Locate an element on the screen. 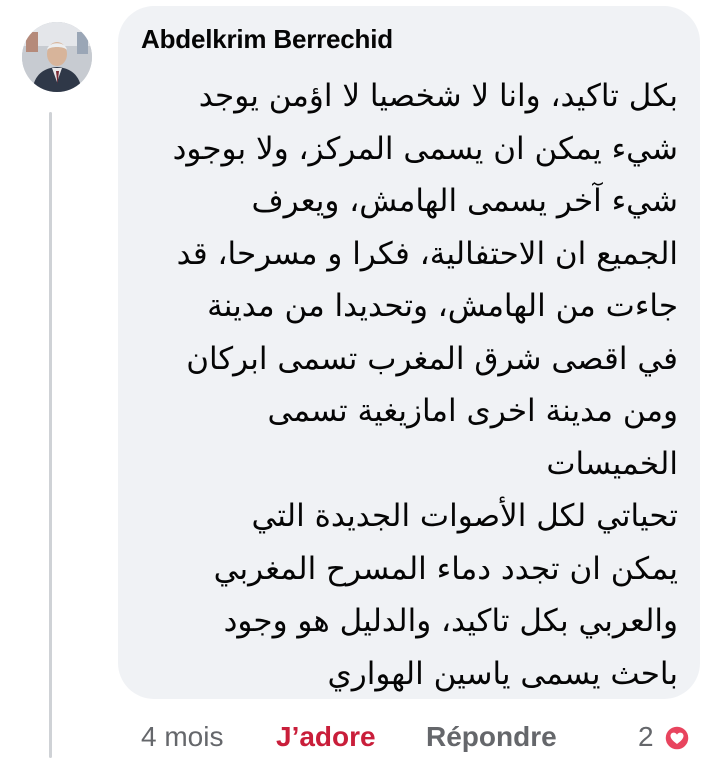  comment-line: بكل تاكيد، وانا لا شخصيا لا اؤمن يوجد is located at coordinates (438, 96).